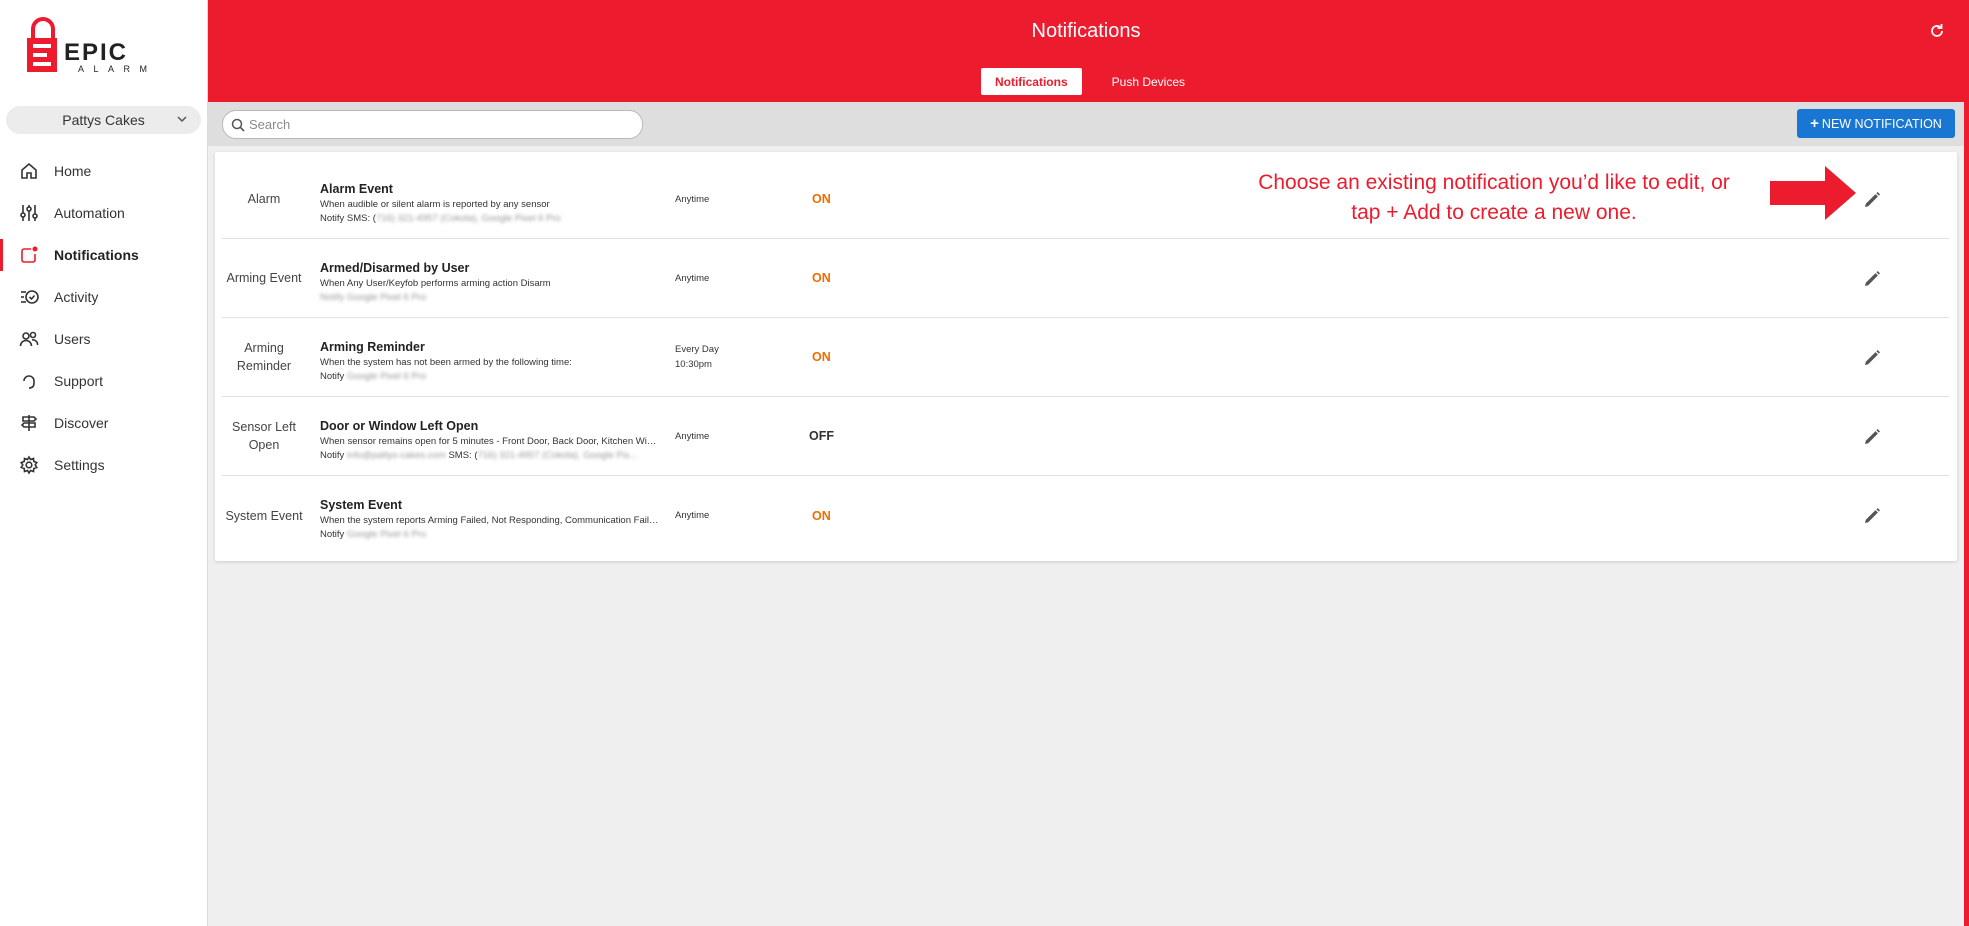 Image resolution: width=1969 pixels, height=926 pixels. I want to click on notify-prefix: Notify SMS: (, so click(348, 218).